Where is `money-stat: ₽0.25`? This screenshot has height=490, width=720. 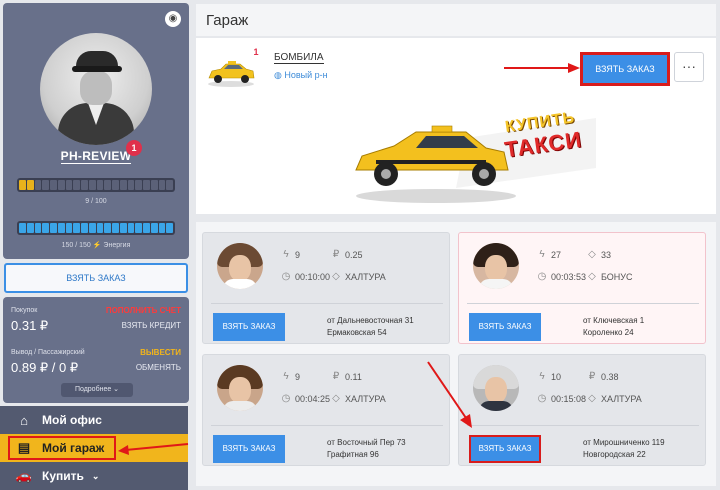 money-stat: ₽0.25 is located at coordinates (347, 254).